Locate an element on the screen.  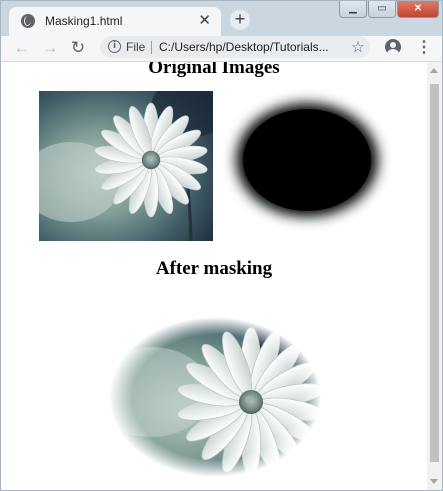
heading-after-masking: After masking is located at coordinates (214, 268).